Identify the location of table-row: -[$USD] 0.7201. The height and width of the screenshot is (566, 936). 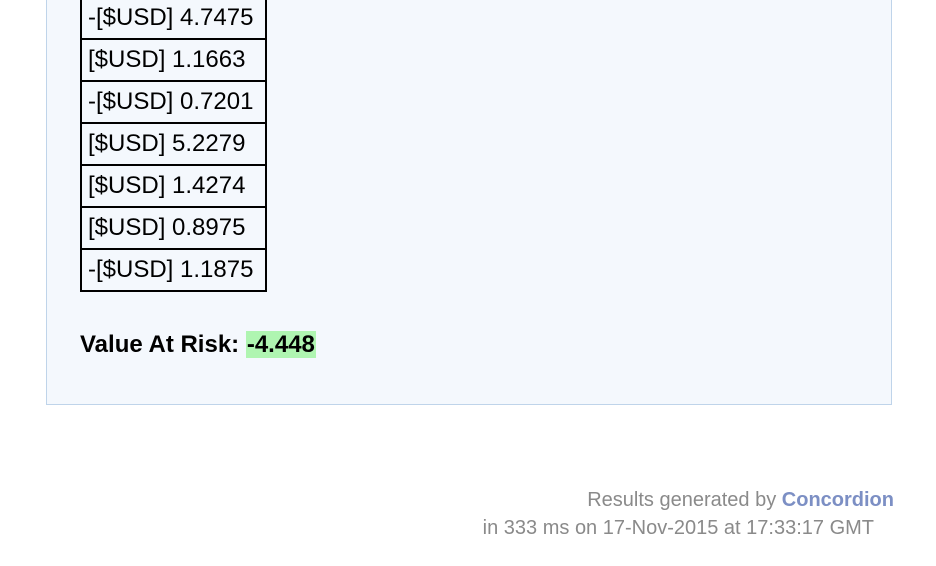
(173, 102).